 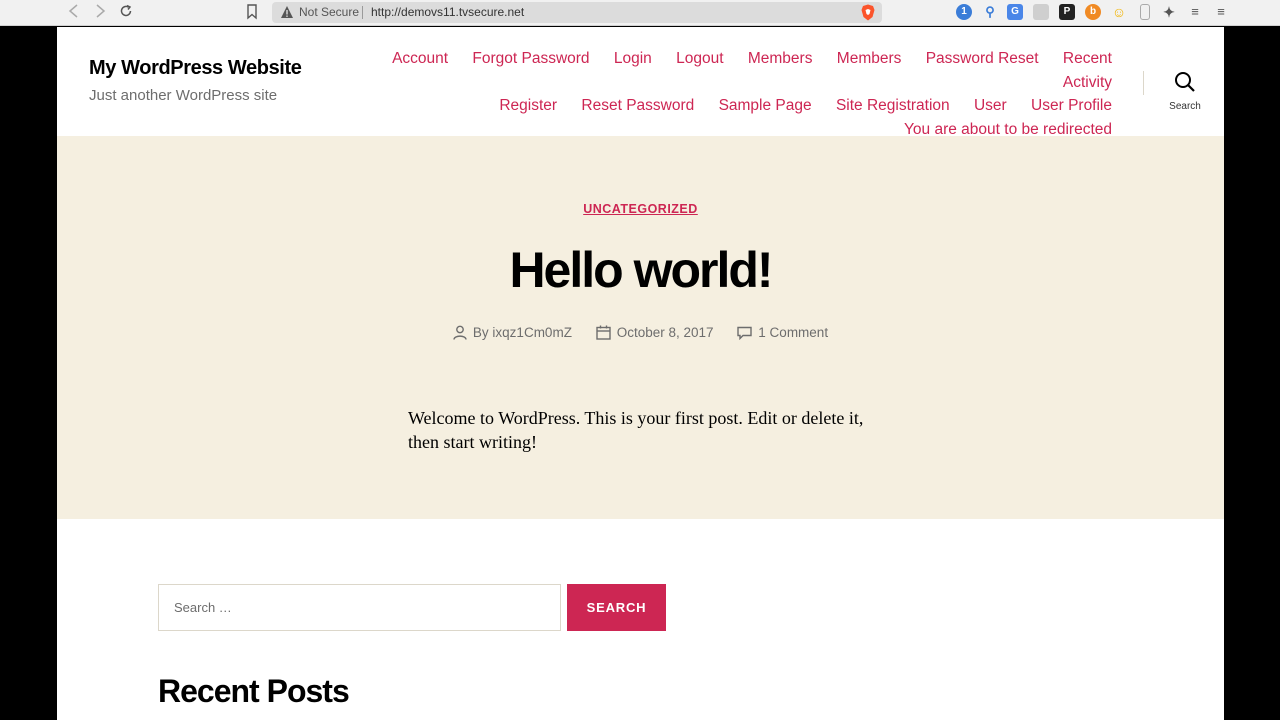 What do you see at coordinates (420, 58) in the screenshot?
I see `menu-item-account: Account` at bounding box center [420, 58].